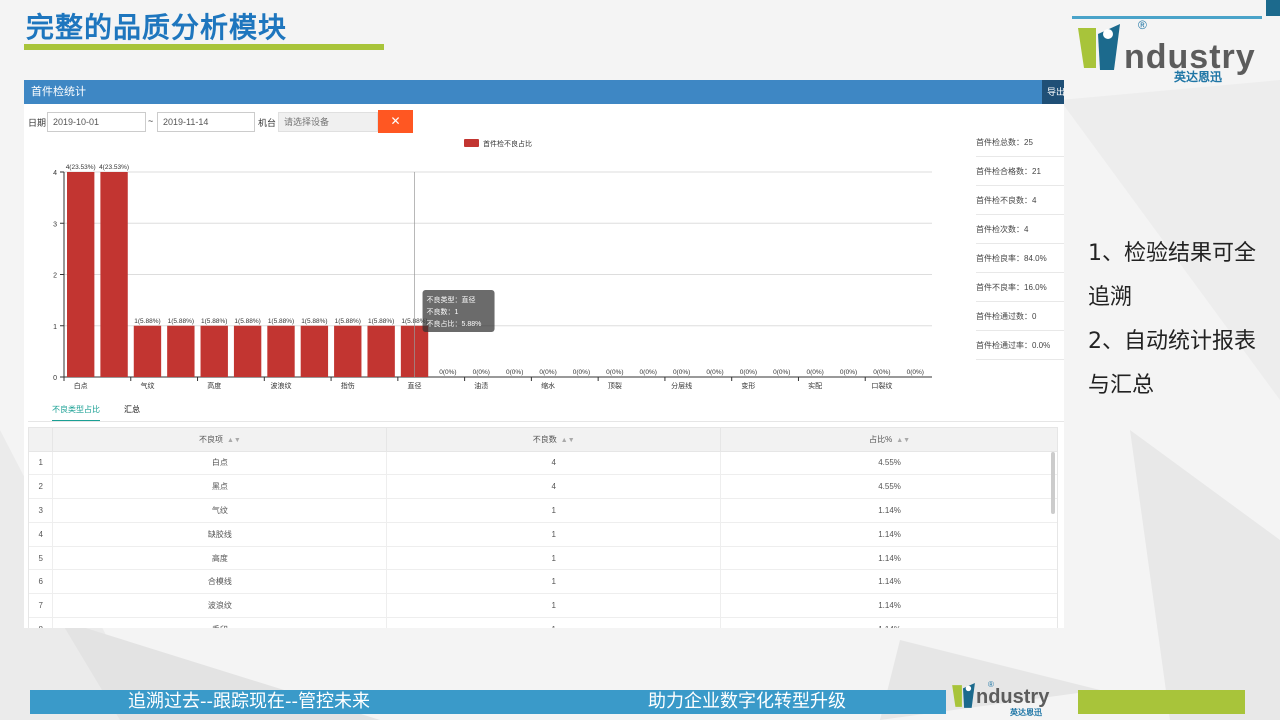 The width and height of the screenshot is (1280, 720). What do you see at coordinates (214, 385) in the screenshot?
I see `x-tick-label: 高度` at bounding box center [214, 385].